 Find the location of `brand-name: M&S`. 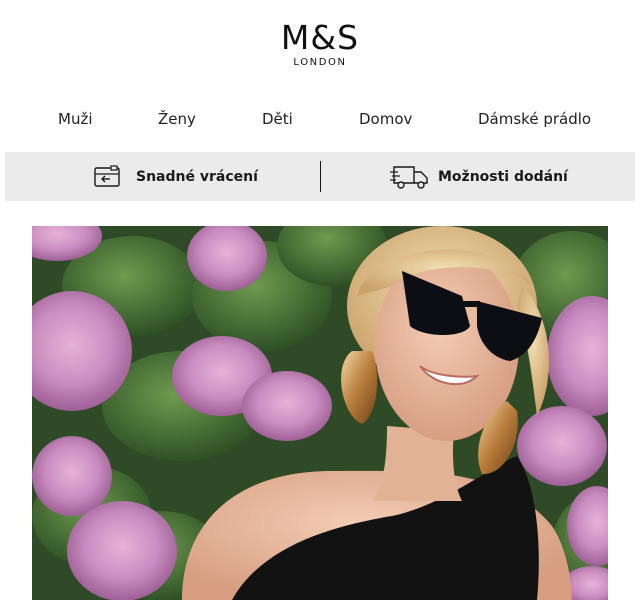

brand-name: M&S is located at coordinates (320, 37).